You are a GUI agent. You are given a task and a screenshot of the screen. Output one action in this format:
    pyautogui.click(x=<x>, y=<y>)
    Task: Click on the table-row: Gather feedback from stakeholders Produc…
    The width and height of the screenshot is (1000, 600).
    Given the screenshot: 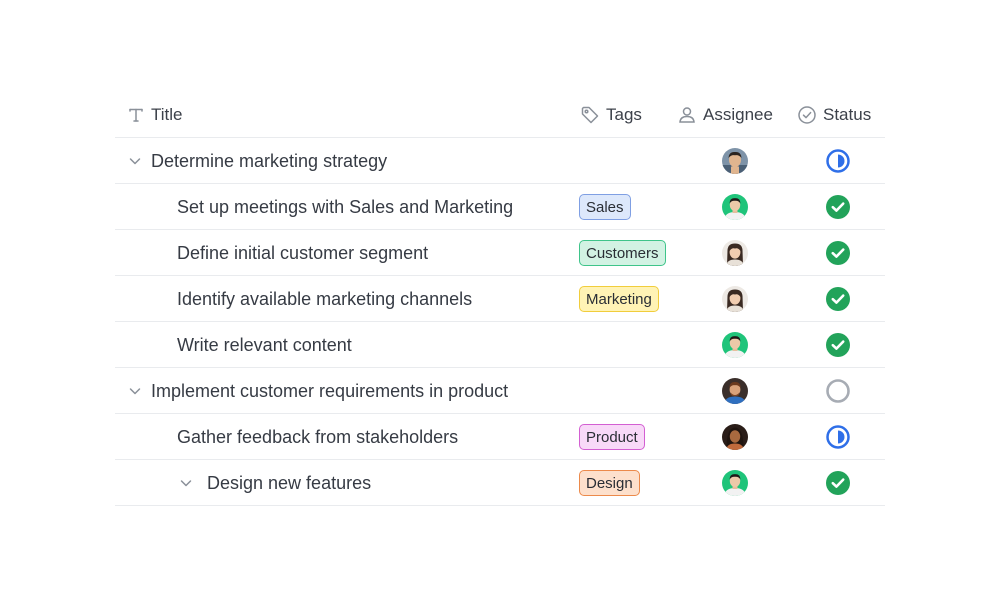 What is the action you would take?
    pyautogui.click(x=500, y=437)
    